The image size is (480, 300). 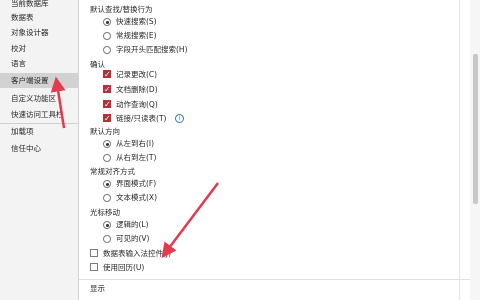 I want to click on sidebar-item-customize-ribbon: 自定义功能区, so click(x=39, y=98).